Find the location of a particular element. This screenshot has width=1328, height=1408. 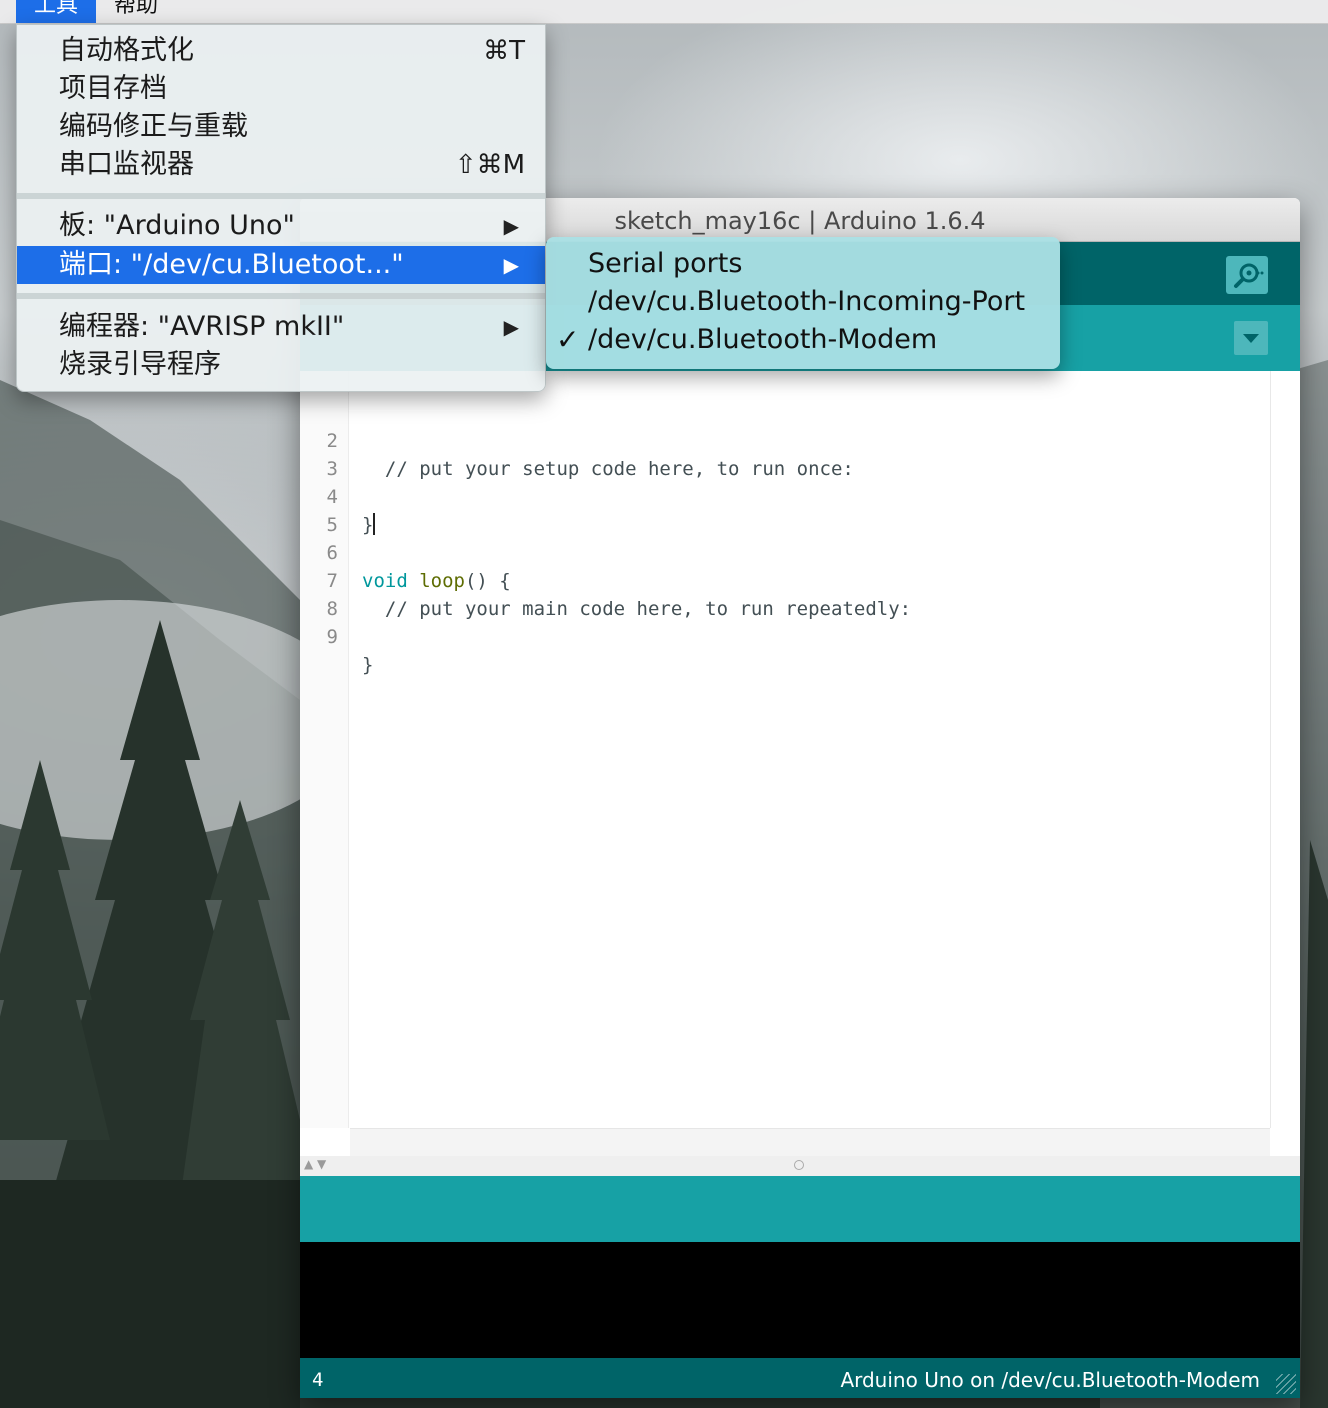

menu-item-programmer: 编程器: "AVRISP mkII" ▶ is located at coordinates (281, 327).